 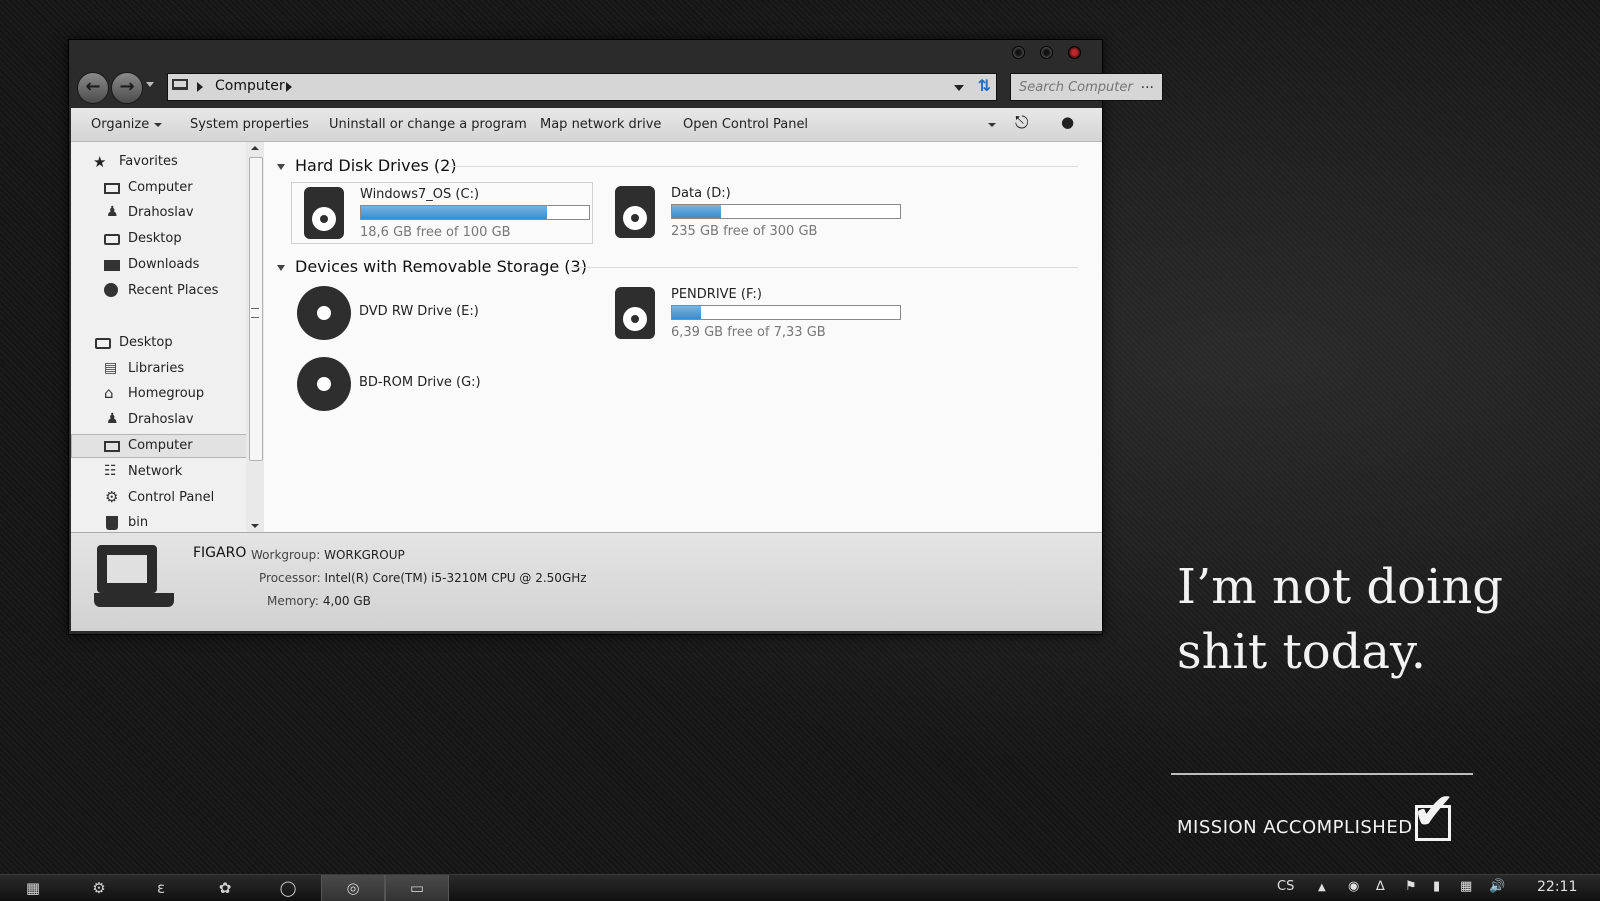 I want to click on help-icon: ●, so click(x=1067, y=122).